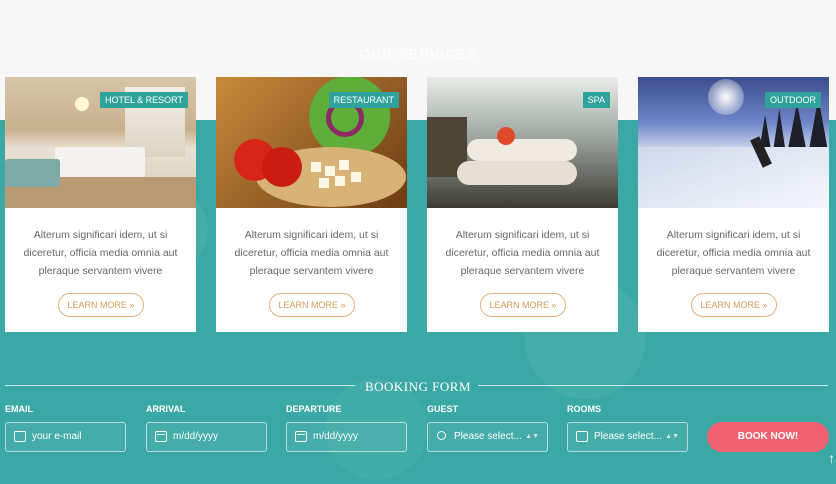  I want to click on category-tag: SPA, so click(596, 100).